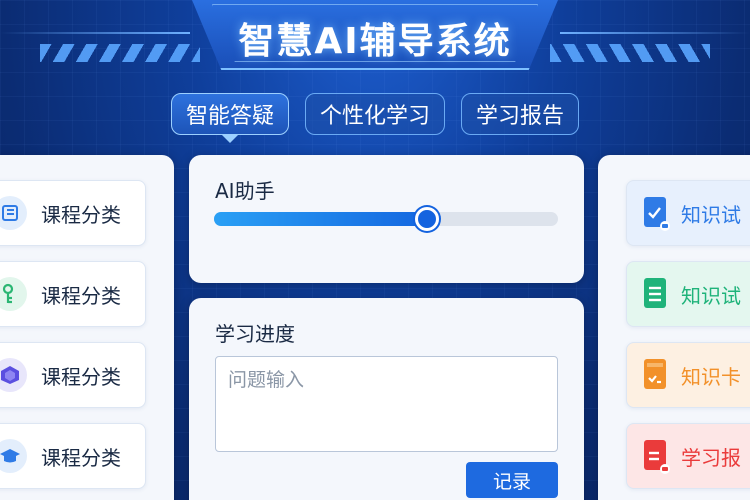  I want to click on key-icon, so click(13, 294).